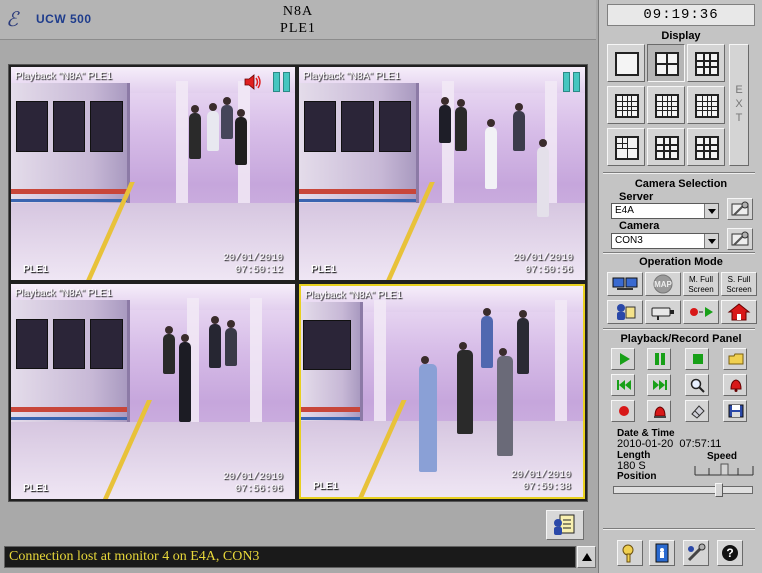  I want to click on license-key-button, so click(630, 553).